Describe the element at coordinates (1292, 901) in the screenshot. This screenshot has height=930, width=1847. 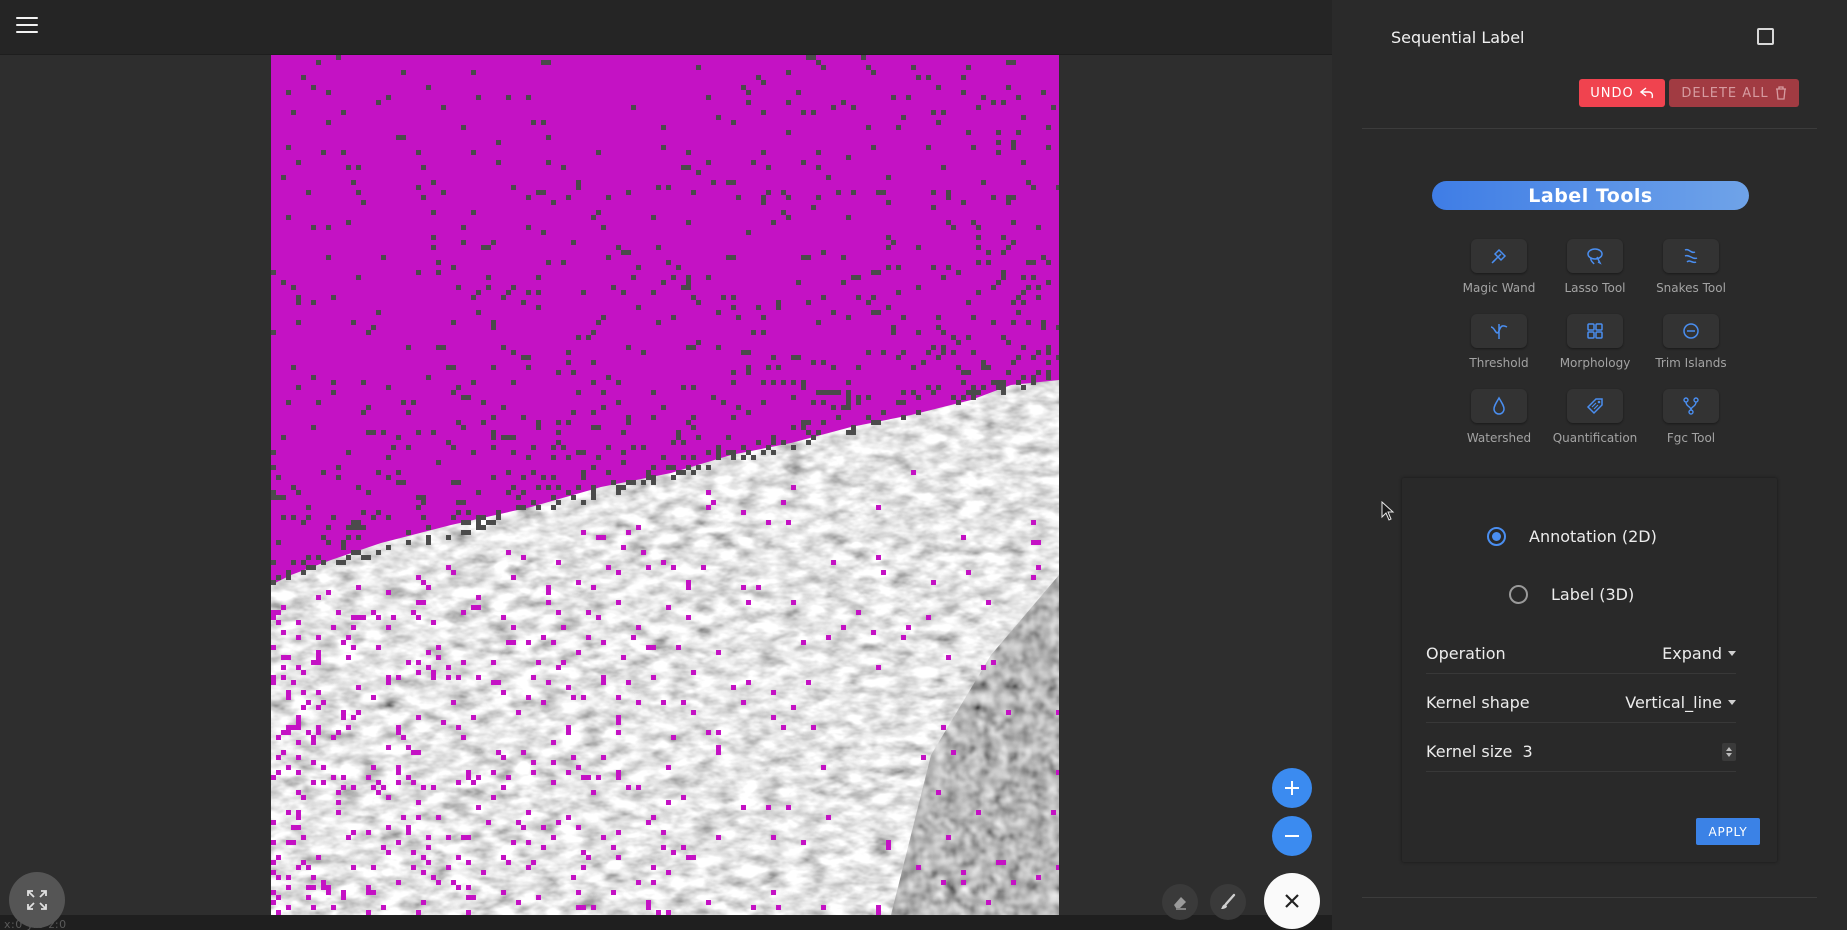
I see `close-button` at that location.